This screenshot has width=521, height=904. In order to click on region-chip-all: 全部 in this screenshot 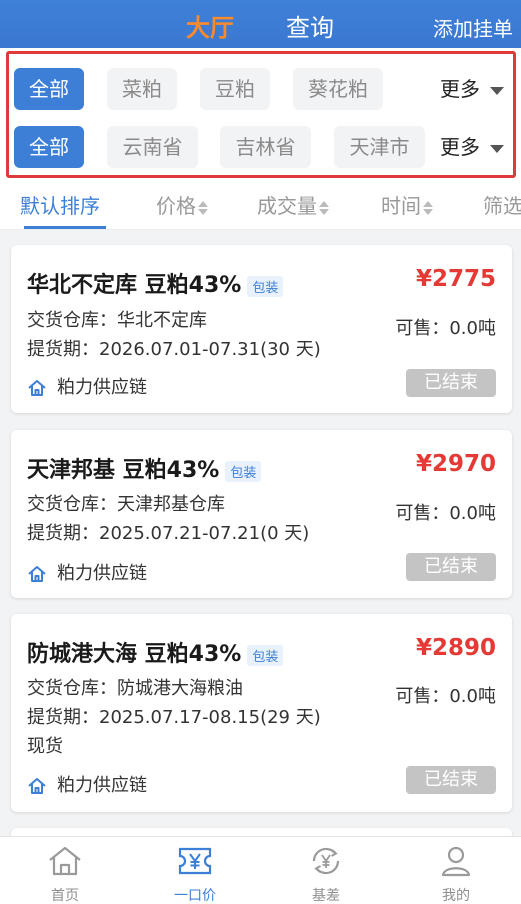, I will do `click(49, 147)`.